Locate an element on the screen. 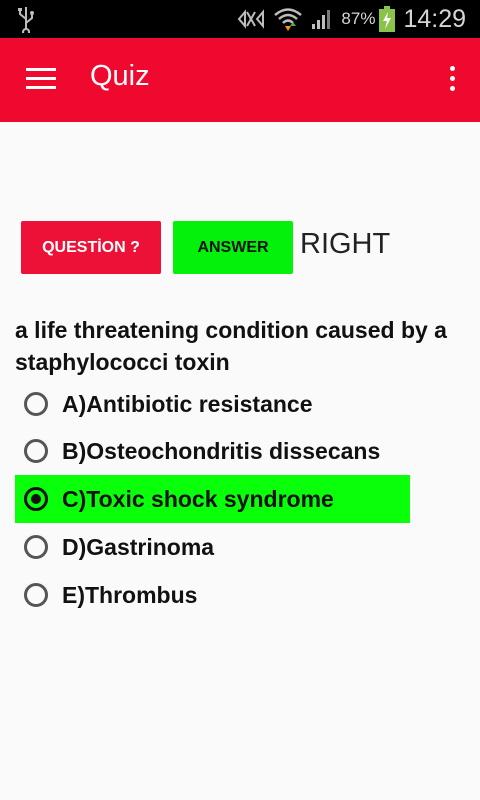 The image size is (480, 800). option-c: C)Toxic shock syndrome is located at coordinates (212, 499).